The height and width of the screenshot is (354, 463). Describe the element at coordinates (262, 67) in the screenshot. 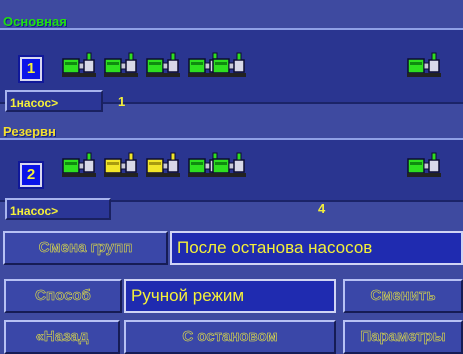

I see `primary-pumps` at that location.